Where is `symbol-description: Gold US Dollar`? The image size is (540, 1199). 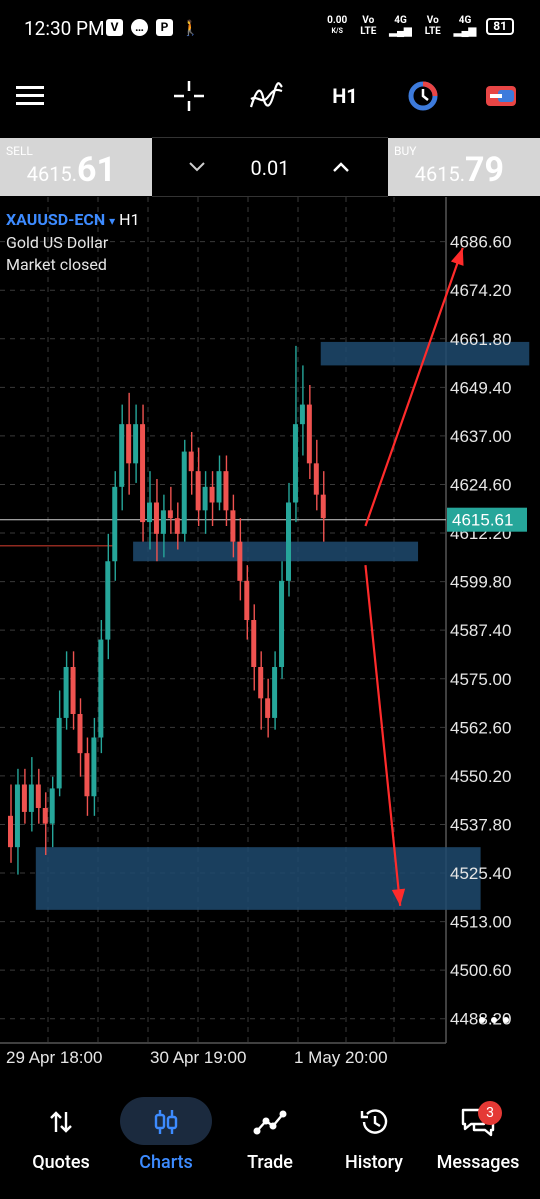
symbol-description: Gold US Dollar is located at coordinates (57, 242).